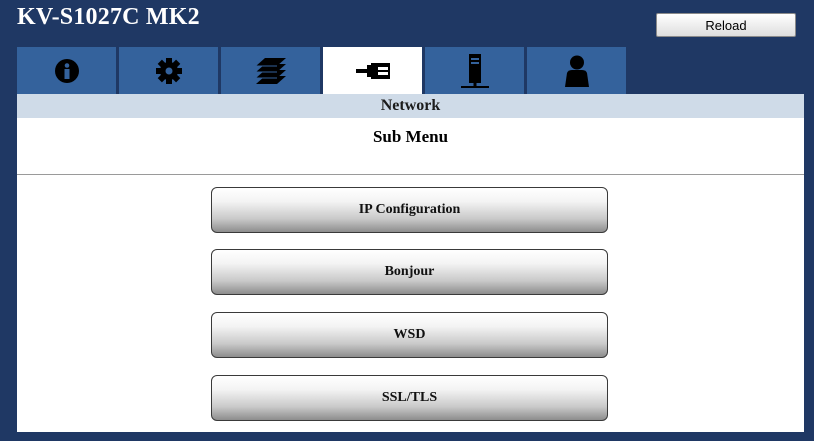 Image resolution: width=814 pixels, height=441 pixels. I want to click on divider, so click(410, 174).